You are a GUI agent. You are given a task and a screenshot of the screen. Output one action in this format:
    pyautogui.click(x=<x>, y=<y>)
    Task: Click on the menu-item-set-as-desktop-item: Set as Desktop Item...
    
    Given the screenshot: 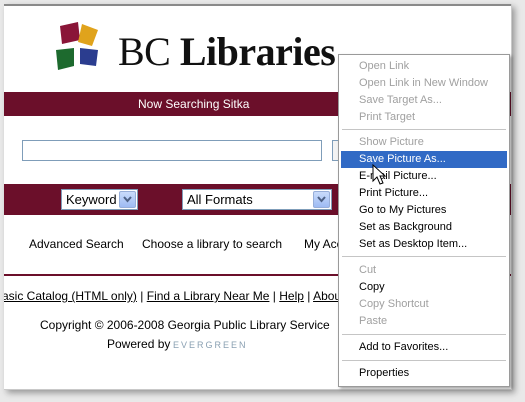 What is the action you would take?
    pyautogui.click(x=424, y=244)
    